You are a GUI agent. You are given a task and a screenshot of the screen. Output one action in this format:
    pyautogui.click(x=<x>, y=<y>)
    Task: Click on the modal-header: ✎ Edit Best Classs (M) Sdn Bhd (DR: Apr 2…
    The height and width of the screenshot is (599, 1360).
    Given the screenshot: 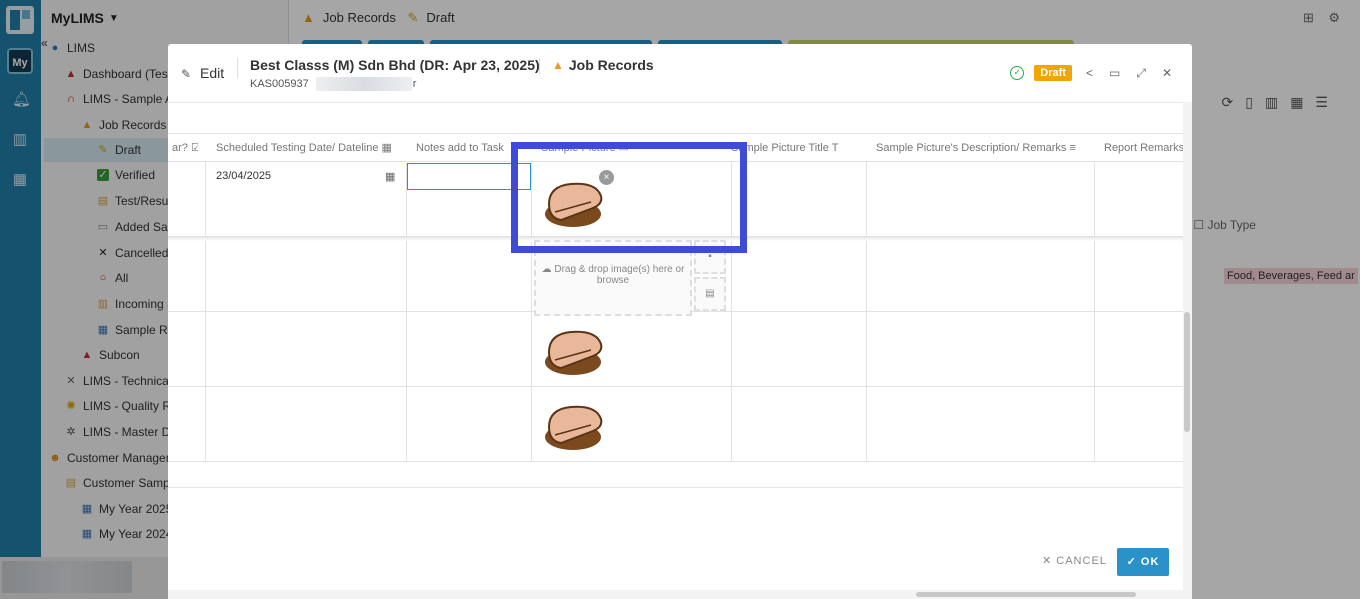 What is the action you would take?
    pyautogui.click(x=680, y=73)
    